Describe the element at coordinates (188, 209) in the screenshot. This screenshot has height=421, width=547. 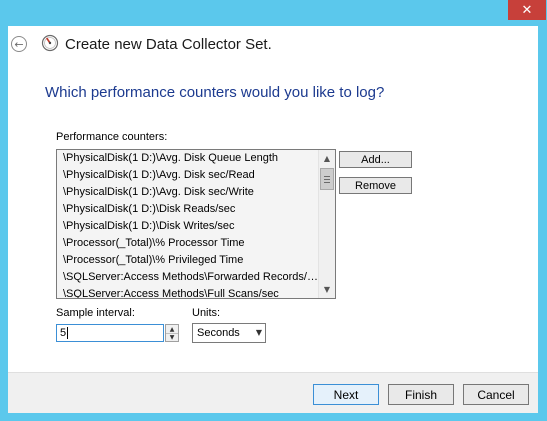
I see `list-item: \PhysicalDisk(1 D:)\Disk Reads/sec` at that location.